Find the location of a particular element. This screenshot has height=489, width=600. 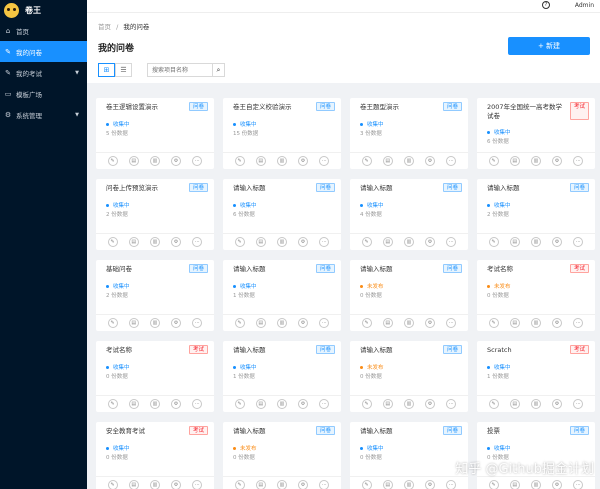

card-title: 问卷上传预览演示 is located at coordinates (144, 188).